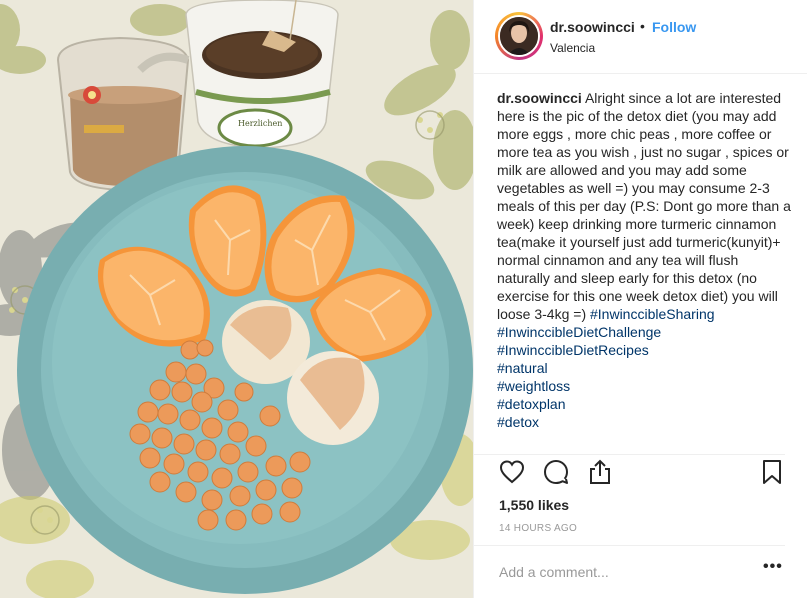 Image resolution: width=807 pixels, height=598 pixels. I want to click on post-actions, so click(640, 474).